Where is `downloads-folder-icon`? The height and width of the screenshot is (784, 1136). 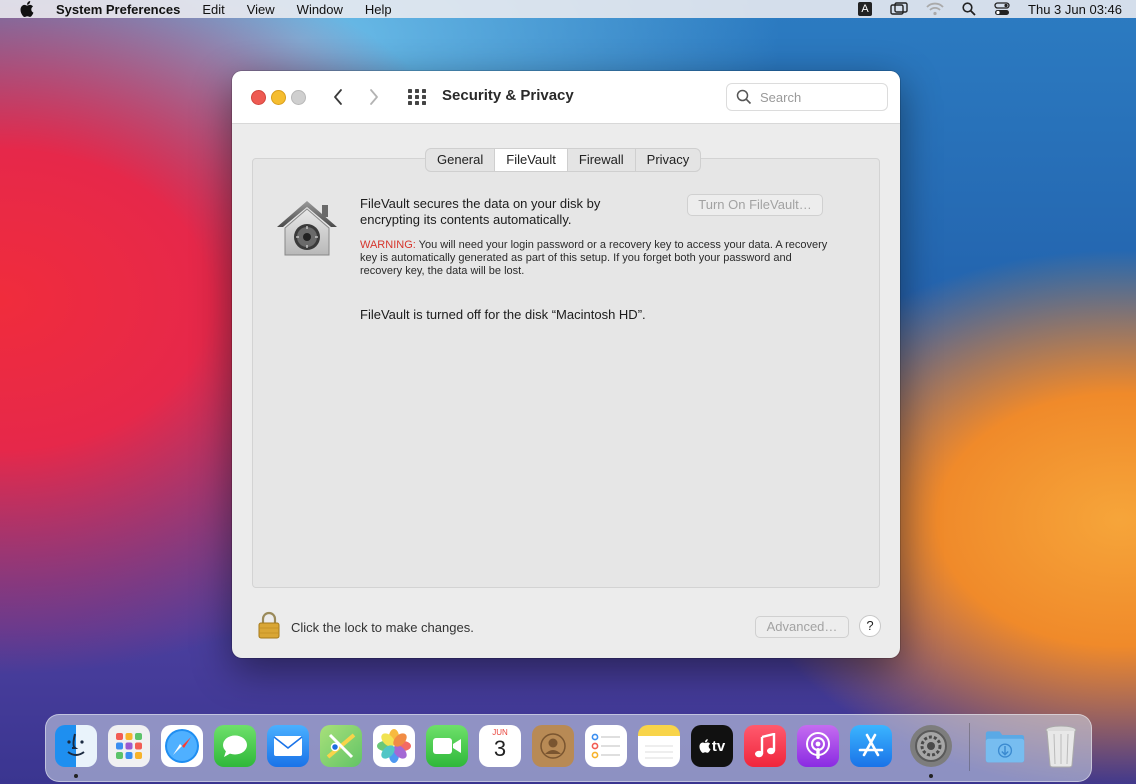
downloads-folder-icon is located at coordinates (1005, 746).